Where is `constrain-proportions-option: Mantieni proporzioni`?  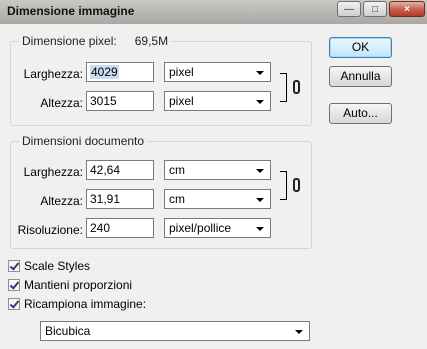 constrain-proportions-option: Mantieni proporzioni is located at coordinates (70, 285).